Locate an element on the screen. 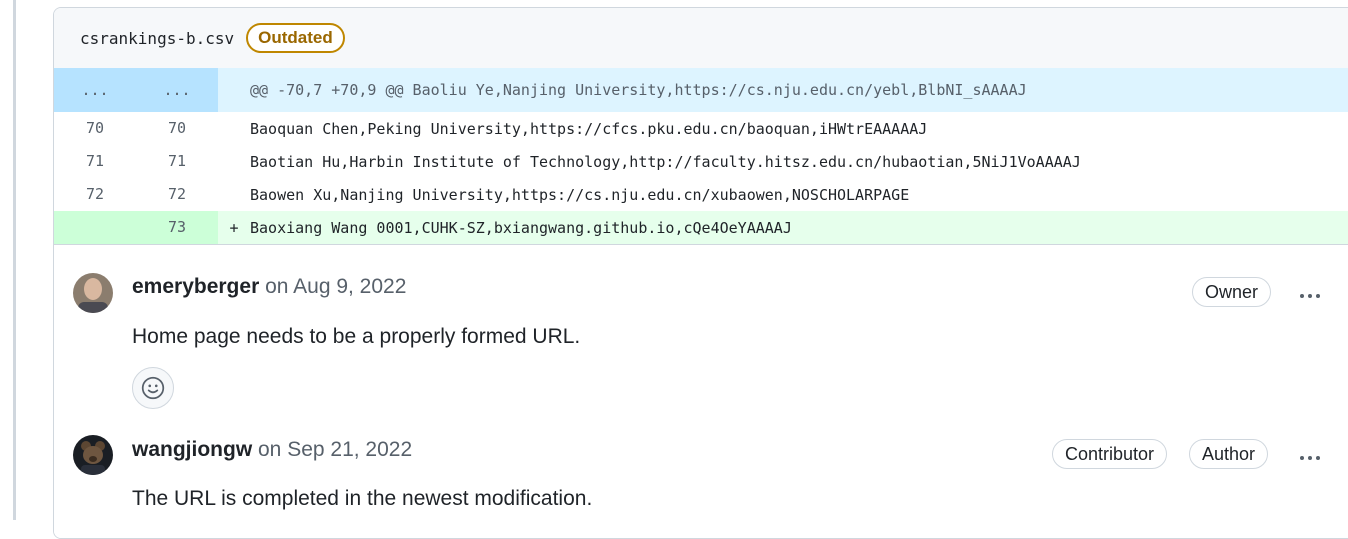 The height and width of the screenshot is (539, 1348). comment-author: wangjiongw is located at coordinates (192, 449).